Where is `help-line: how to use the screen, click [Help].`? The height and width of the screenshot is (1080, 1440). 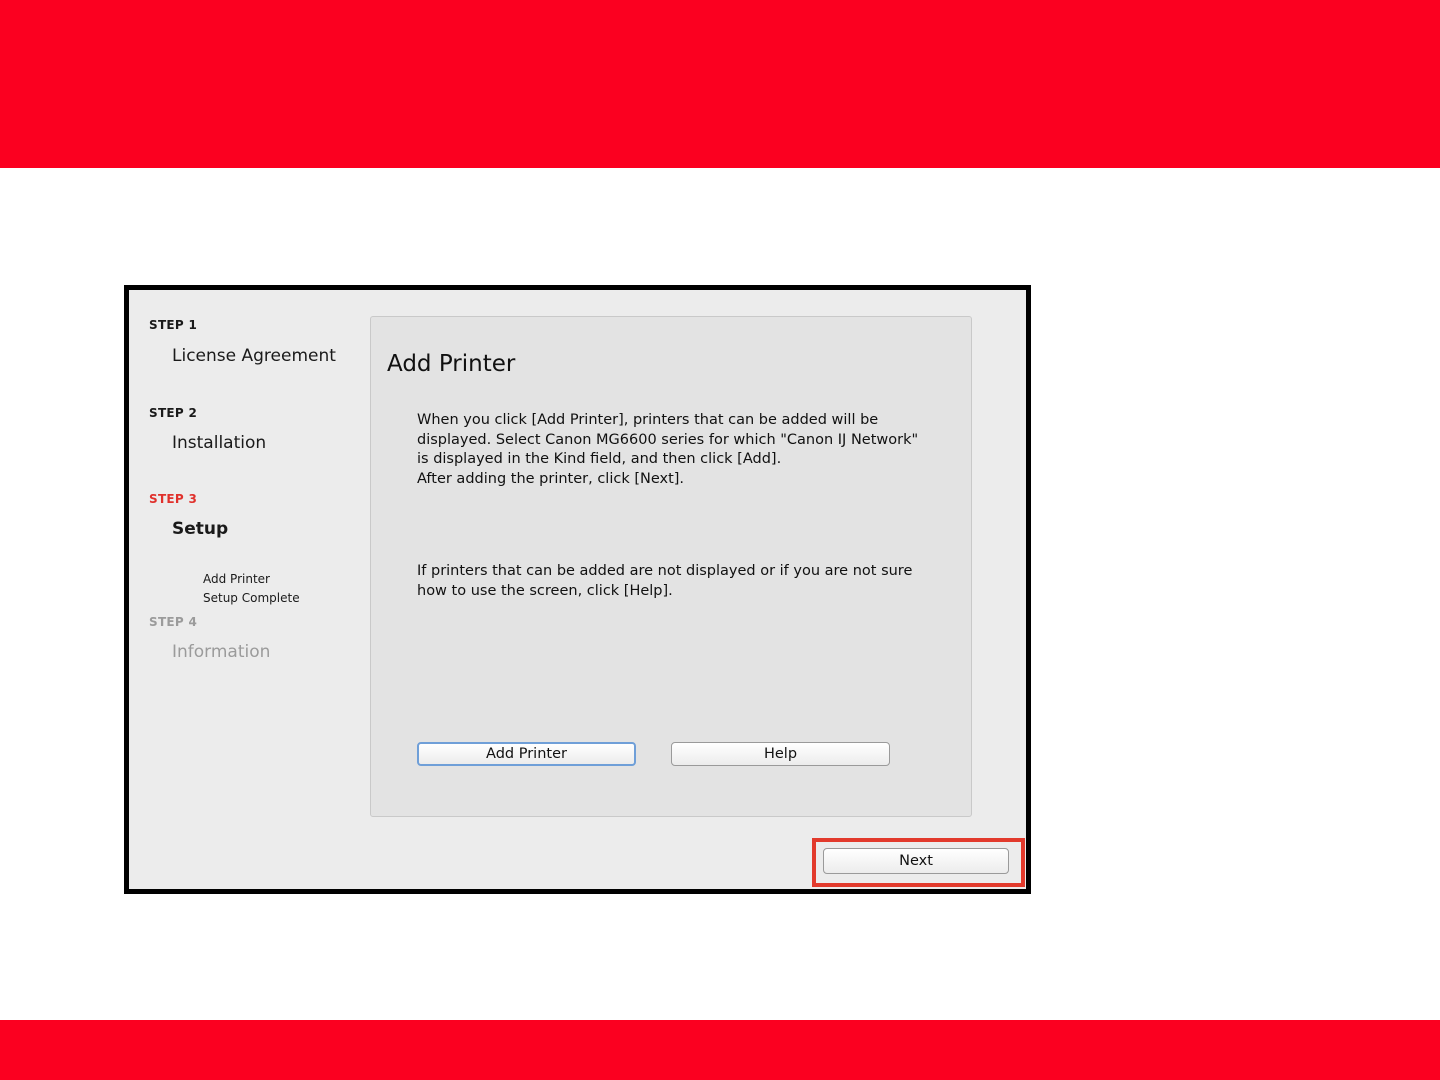 help-line: how to use the screen, click [Help]. is located at coordinates (545, 590).